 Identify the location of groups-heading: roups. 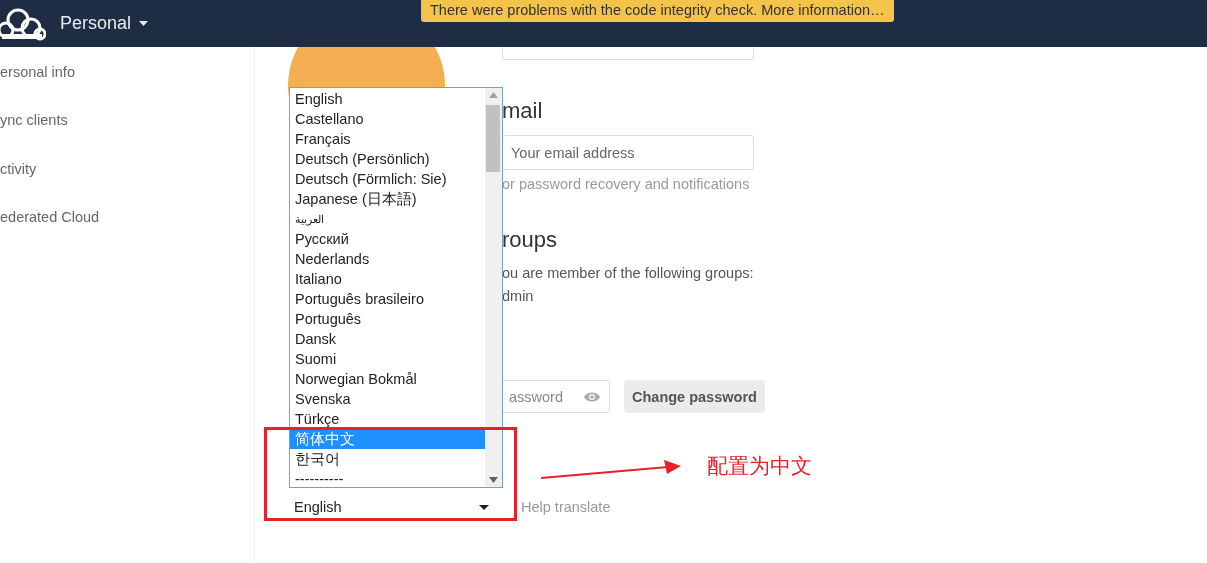
(530, 240).